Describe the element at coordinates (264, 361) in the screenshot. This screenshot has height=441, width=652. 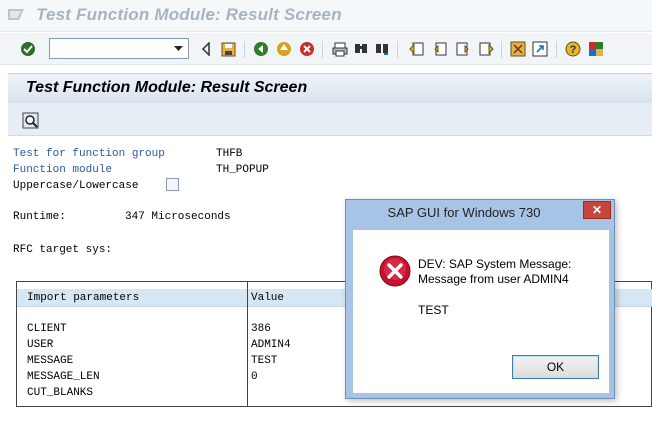
I see `table-row-value: TEST` at that location.